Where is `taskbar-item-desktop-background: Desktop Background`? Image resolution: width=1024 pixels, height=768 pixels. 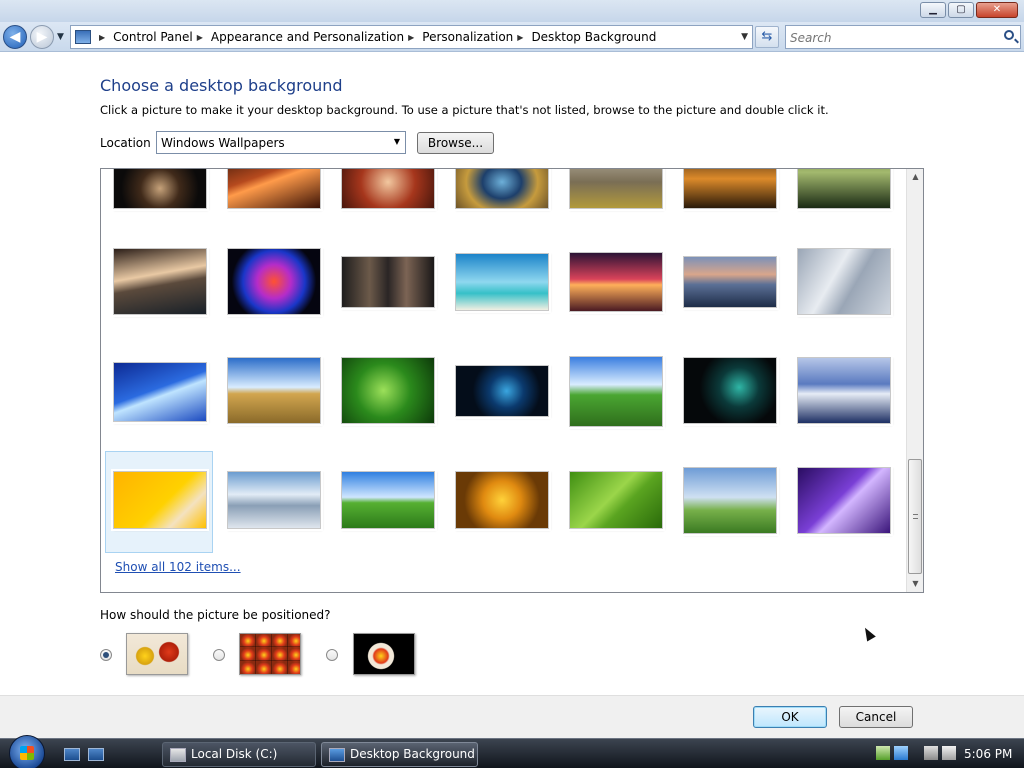
taskbar-item-desktop-background: Desktop Background is located at coordinates (399, 754).